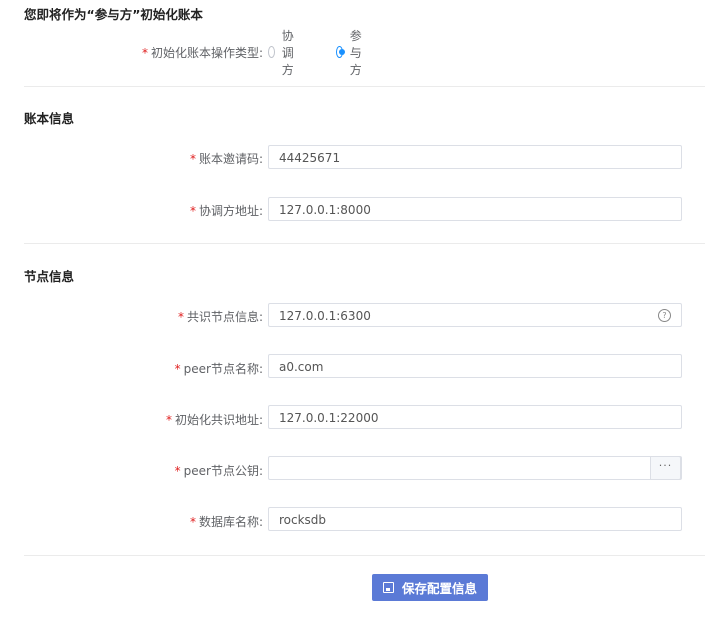  Describe the element at coordinates (226, 211) in the screenshot. I see `coordinator-address-label: * 协调方地址:` at that location.